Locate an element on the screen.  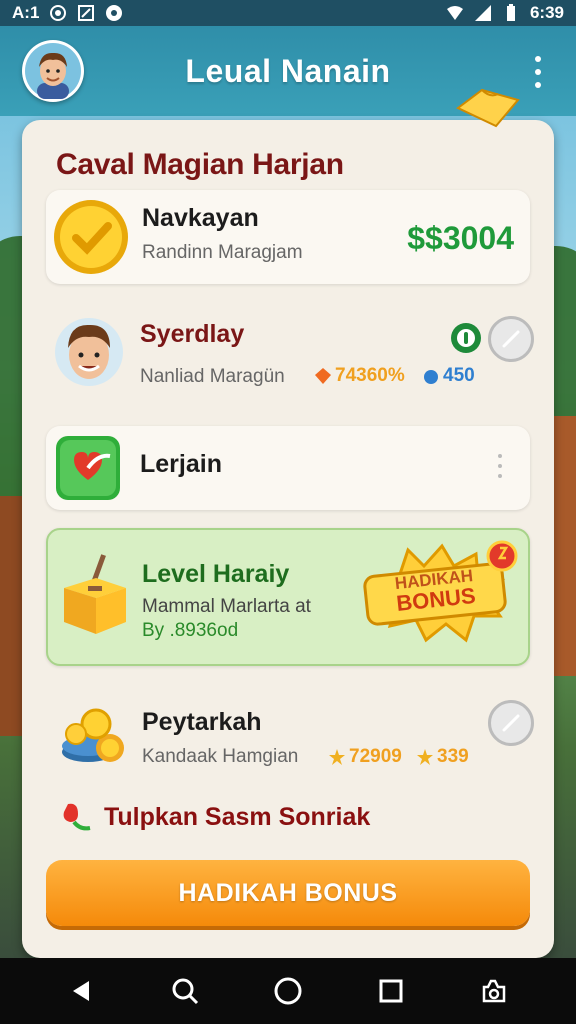
hadikah-bonus-button: HADIKAH BONUS is located at coordinates (288, 893).